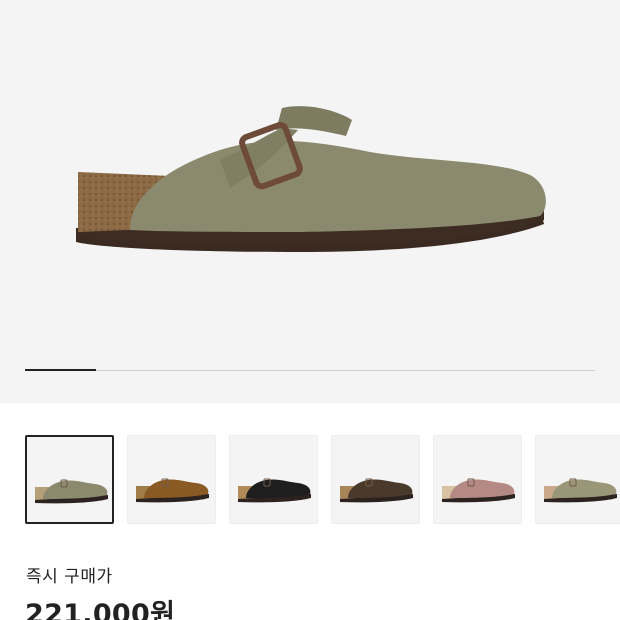  I want to click on thumbnail-stone, so click(577, 479).